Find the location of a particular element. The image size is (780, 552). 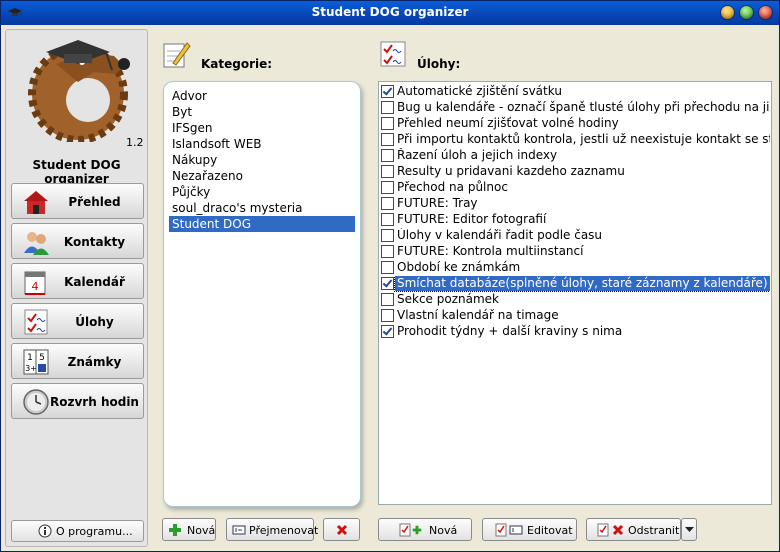

delete-category-button is located at coordinates (341, 529).